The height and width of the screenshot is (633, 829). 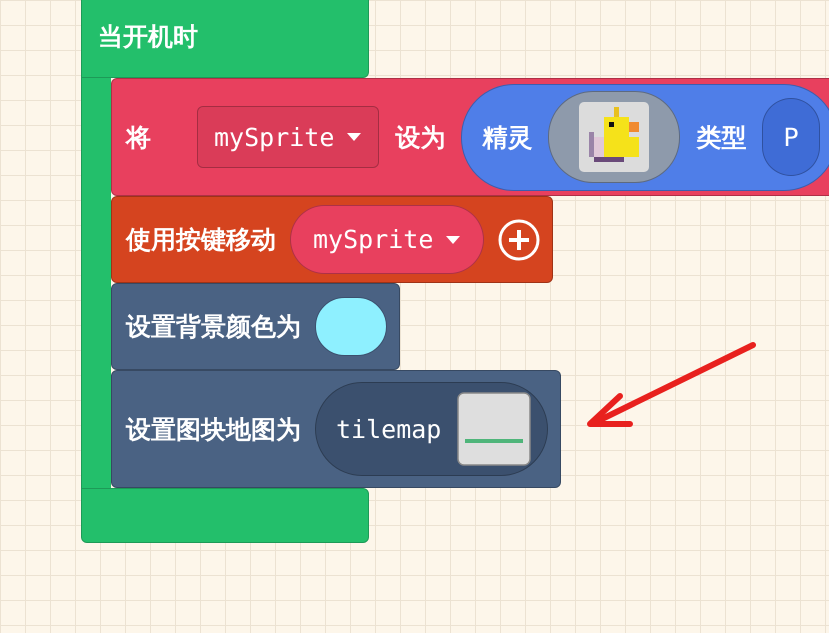 What do you see at coordinates (201, 240) in the screenshot?
I see `block-label: 使用按键移动` at bounding box center [201, 240].